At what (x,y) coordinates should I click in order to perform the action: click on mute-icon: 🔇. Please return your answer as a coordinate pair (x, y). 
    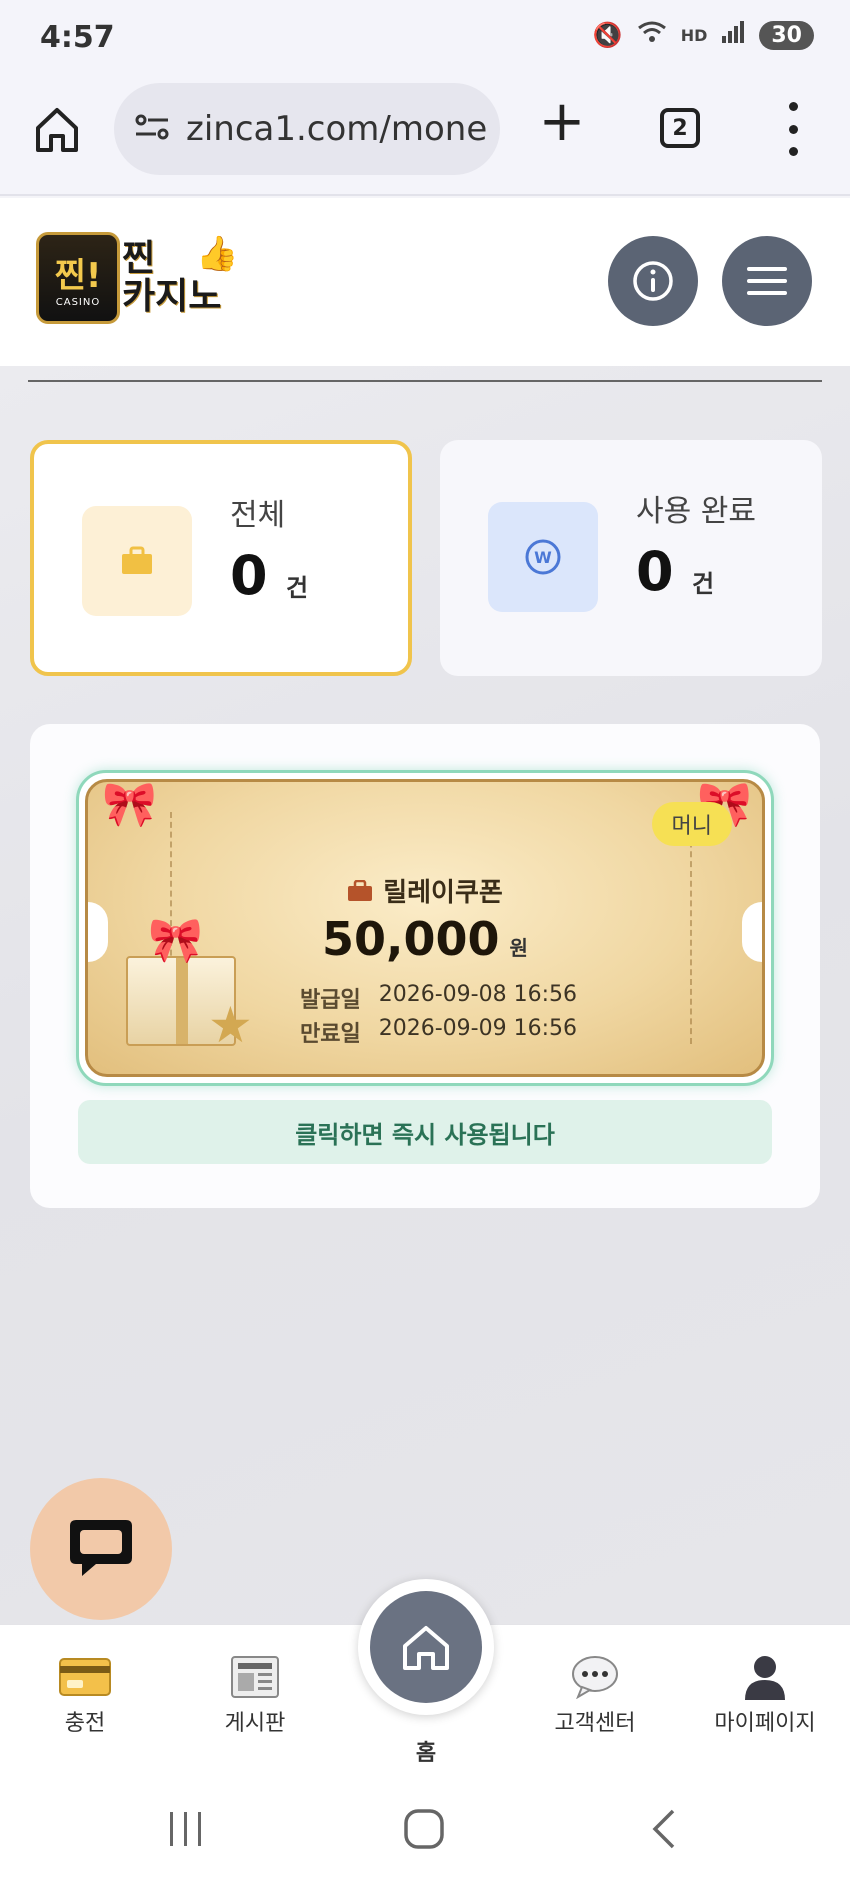
    Looking at the image, I should click on (607, 35).